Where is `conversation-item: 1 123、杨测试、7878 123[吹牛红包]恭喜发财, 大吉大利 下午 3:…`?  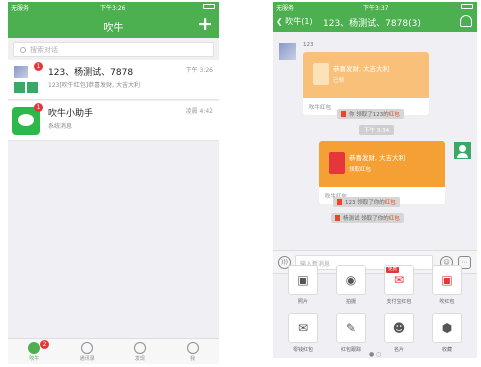 conversation-item: 1 123、杨测试、7878 123[吹牛红包]恭喜发财, 大吉大利 下午 3:… is located at coordinates (113, 80).